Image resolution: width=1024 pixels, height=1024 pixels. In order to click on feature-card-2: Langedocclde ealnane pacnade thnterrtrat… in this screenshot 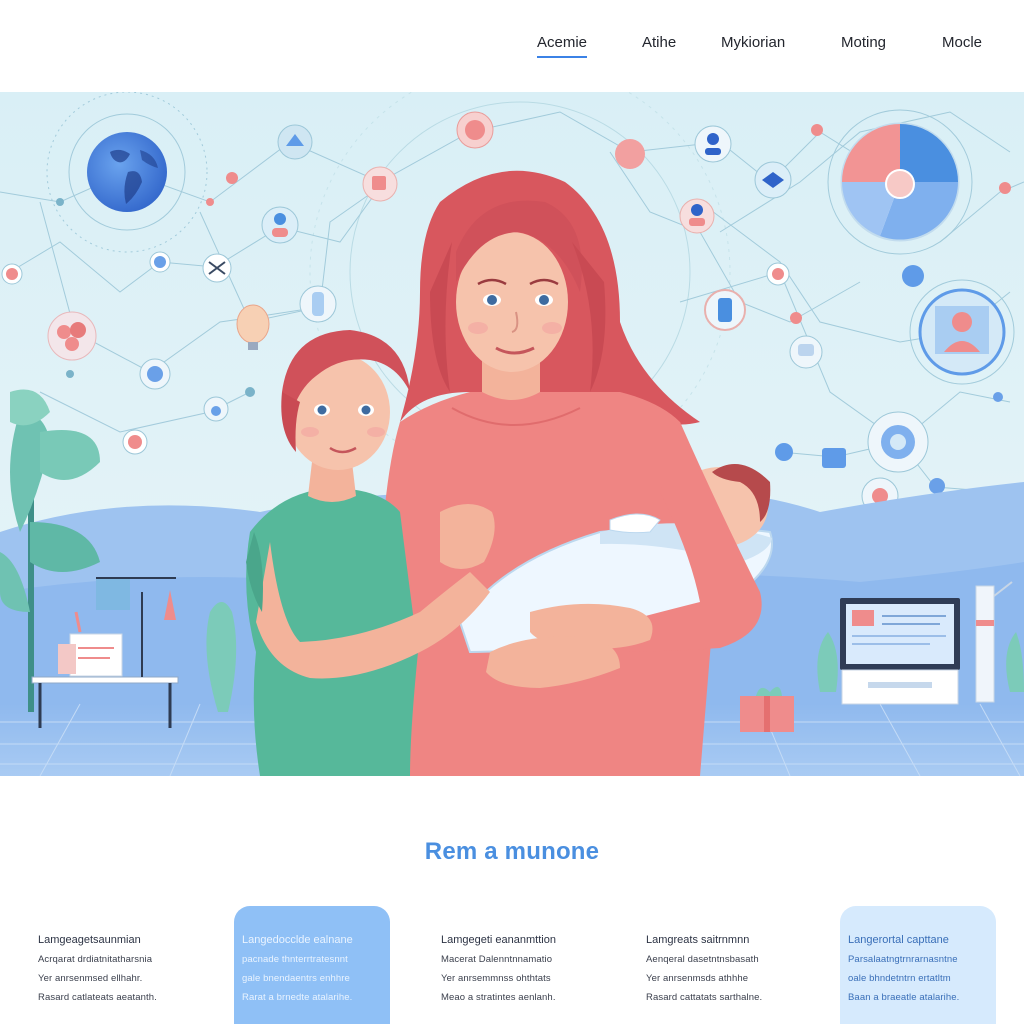, I will do `click(312, 965)`.